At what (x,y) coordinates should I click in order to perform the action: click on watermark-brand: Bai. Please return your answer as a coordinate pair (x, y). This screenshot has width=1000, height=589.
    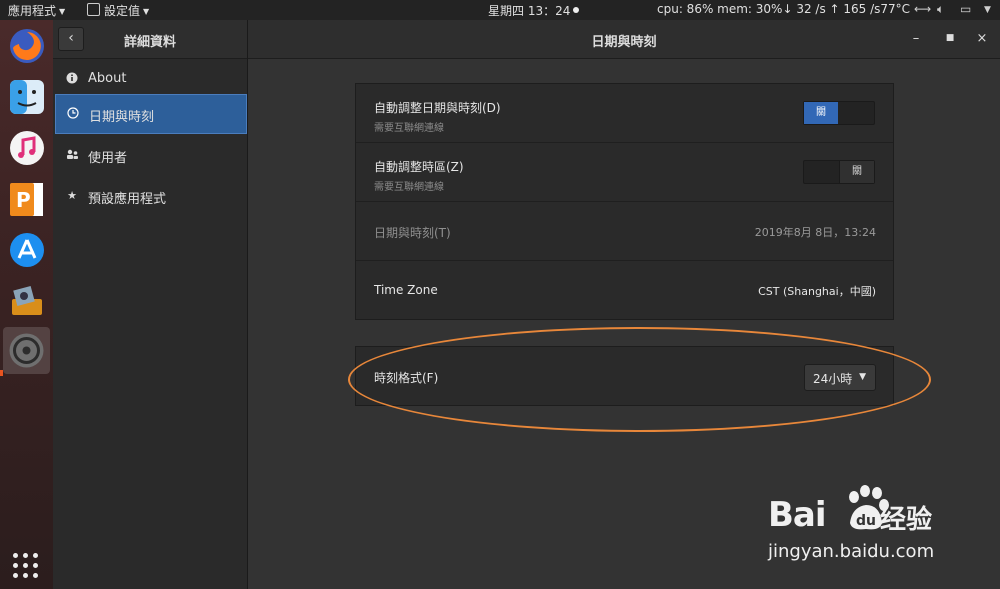
    Looking at the image, I should click on (797, 515).